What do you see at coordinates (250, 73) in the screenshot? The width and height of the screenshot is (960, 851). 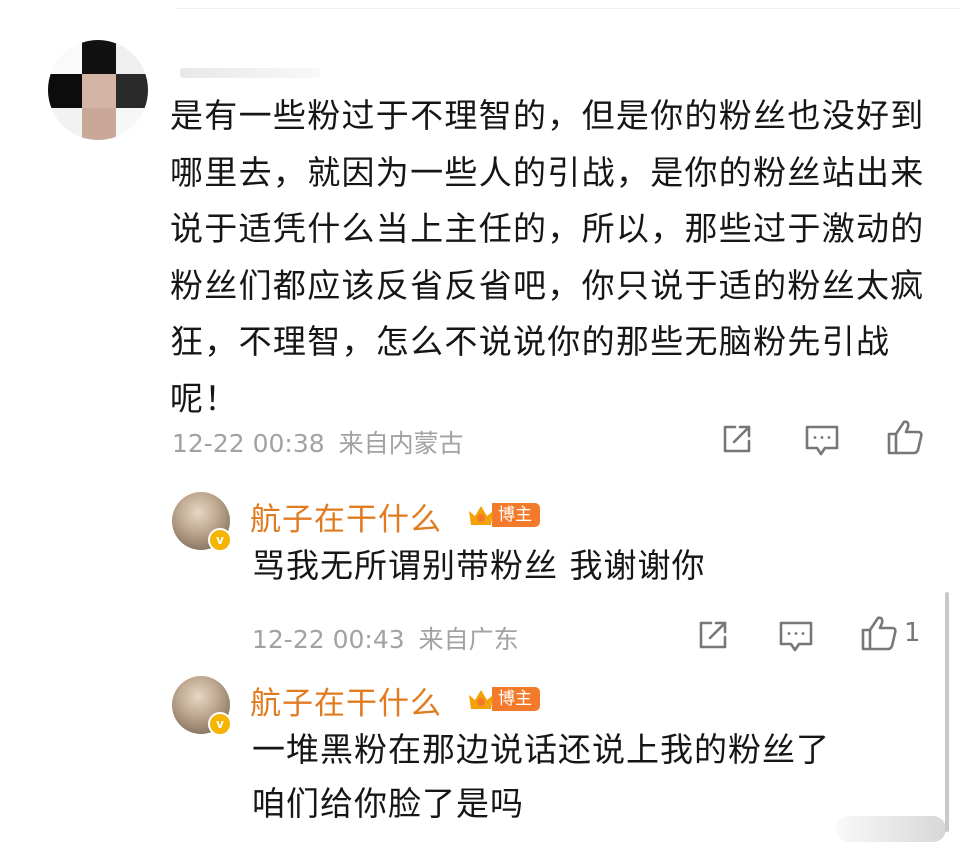 I see `blurred-username` at bounding box center [250, 73].